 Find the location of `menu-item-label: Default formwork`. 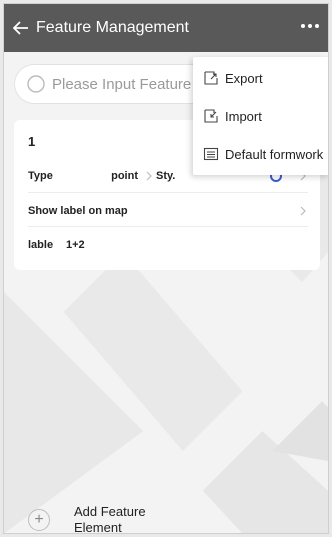

menu-item-label: Default formwork is located at coordinates (274, 154).